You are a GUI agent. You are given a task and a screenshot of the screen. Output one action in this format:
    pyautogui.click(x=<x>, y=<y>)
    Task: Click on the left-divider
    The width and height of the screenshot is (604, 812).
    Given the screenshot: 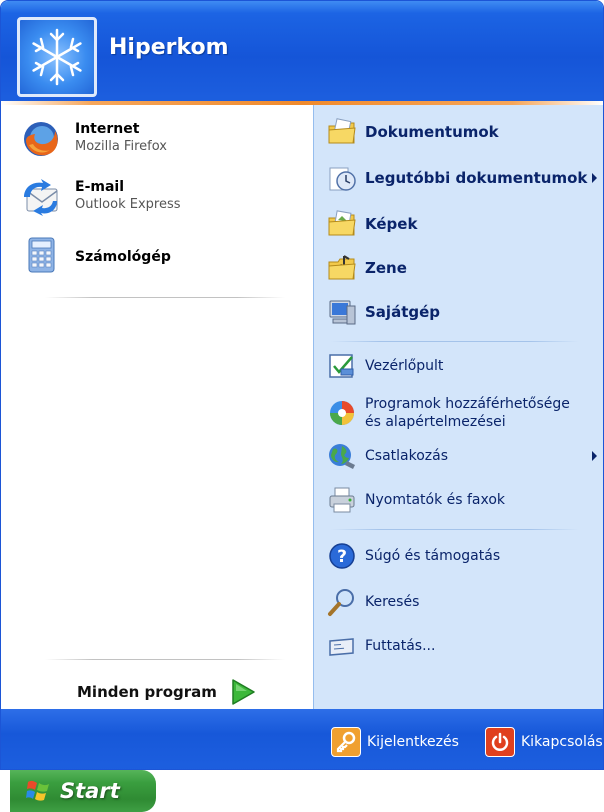 What is the action you would take?
    pyautogui.click(x=165, y=297)
    